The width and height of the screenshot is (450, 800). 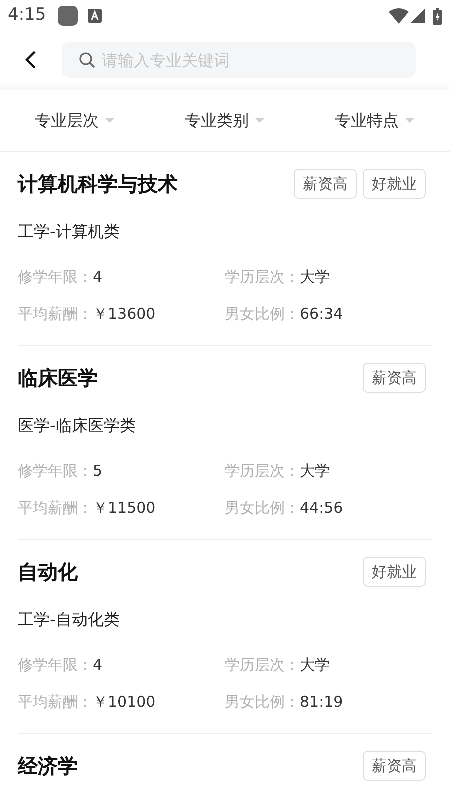 I want to click on major-category: 医学-临床医学类, so click(x=77, y=426).